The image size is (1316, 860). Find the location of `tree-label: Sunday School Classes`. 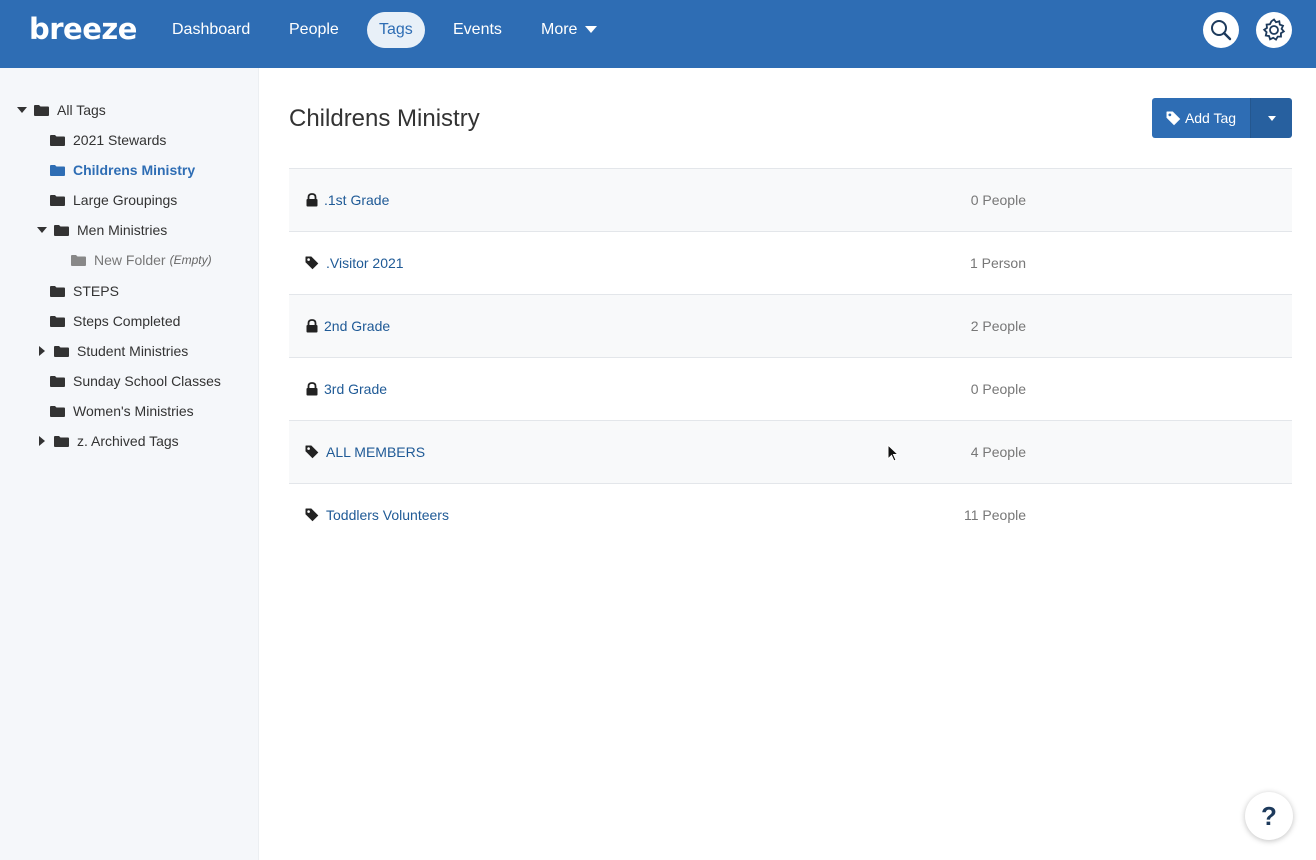

tree-label: Sunday School Classes is located at coordinates (147, 381).